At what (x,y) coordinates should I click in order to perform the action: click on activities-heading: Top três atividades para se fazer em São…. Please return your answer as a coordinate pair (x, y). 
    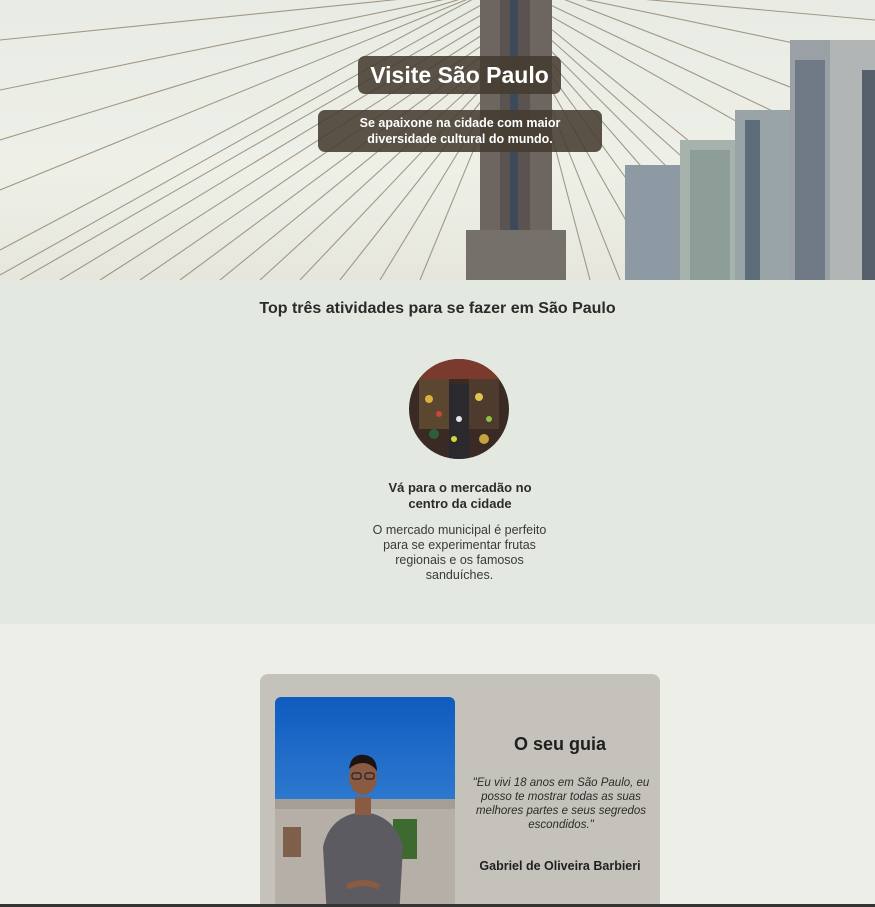
    Looking at the image, I should click on (437, 308).